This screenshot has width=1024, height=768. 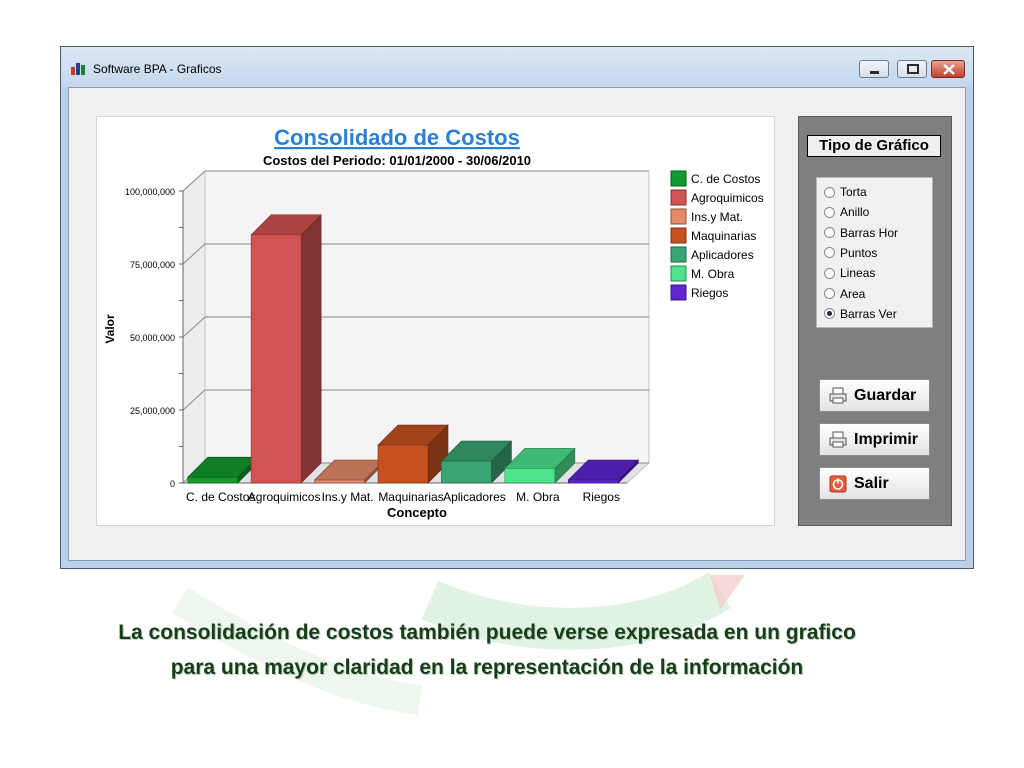 I want to click on x-tick-label: Maquinarias, so click(x=410, y=497).